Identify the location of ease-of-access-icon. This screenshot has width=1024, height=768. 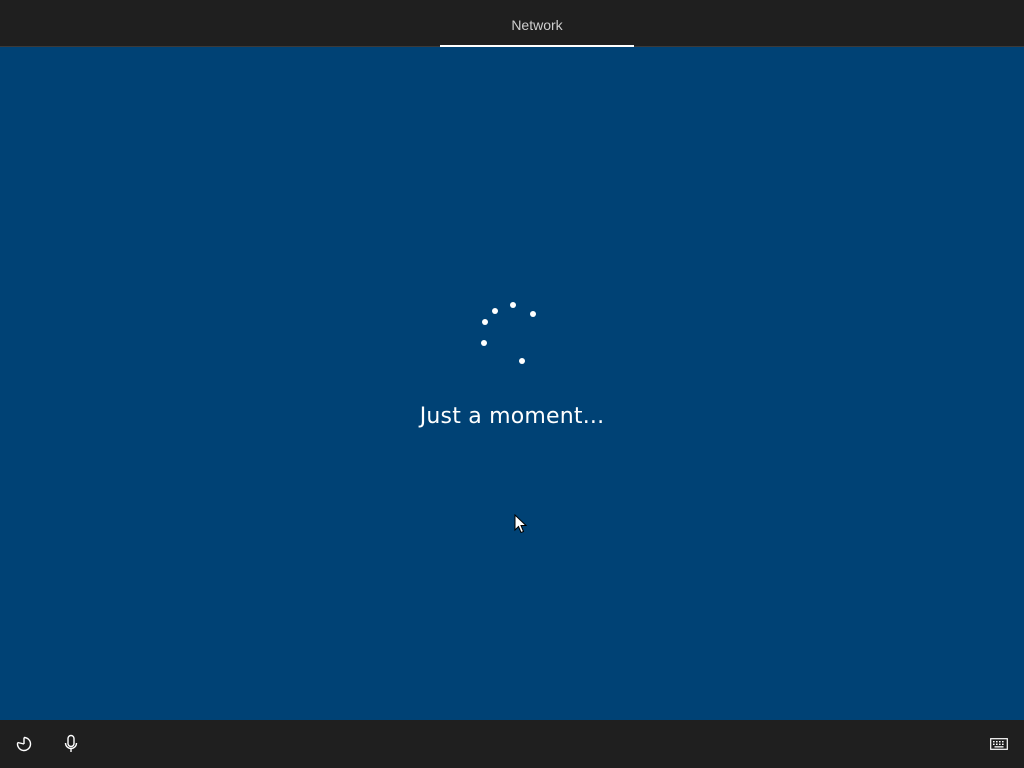
(24, 744).